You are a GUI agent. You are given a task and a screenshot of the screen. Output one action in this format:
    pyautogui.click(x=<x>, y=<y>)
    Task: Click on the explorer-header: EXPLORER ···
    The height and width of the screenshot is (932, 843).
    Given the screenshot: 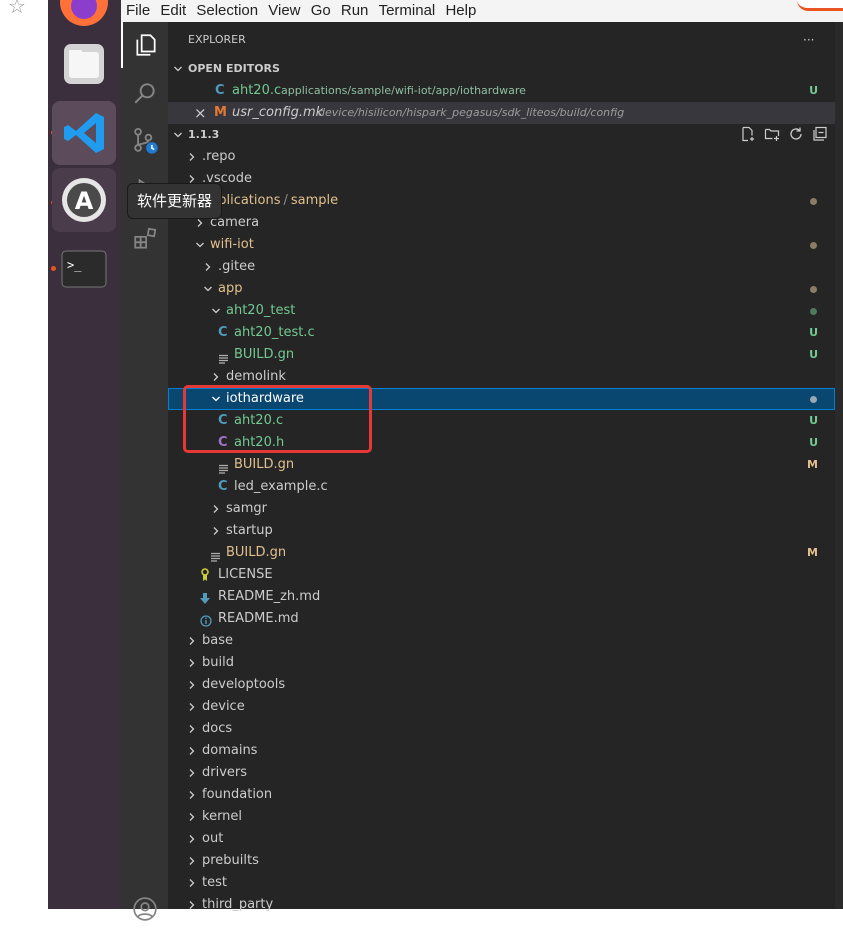 What is the action you would take?
    pyautogui.click(x=501, y=40)
    